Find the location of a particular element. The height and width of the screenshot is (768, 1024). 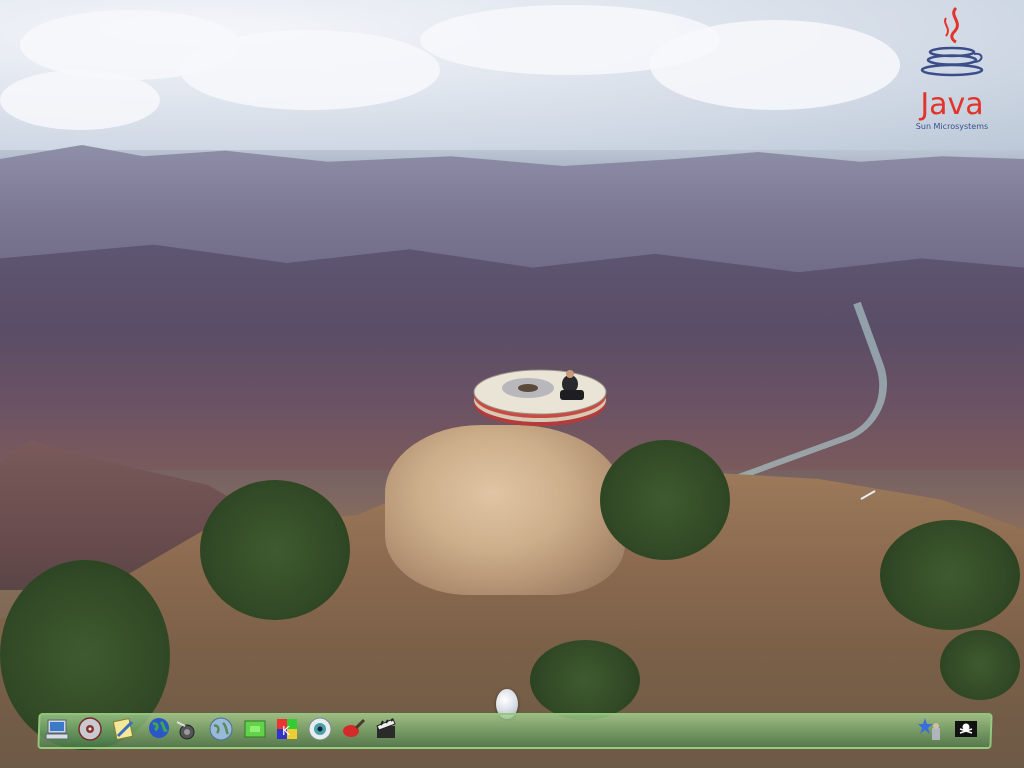

network-gear-icon is located at coordinates (188, 729).